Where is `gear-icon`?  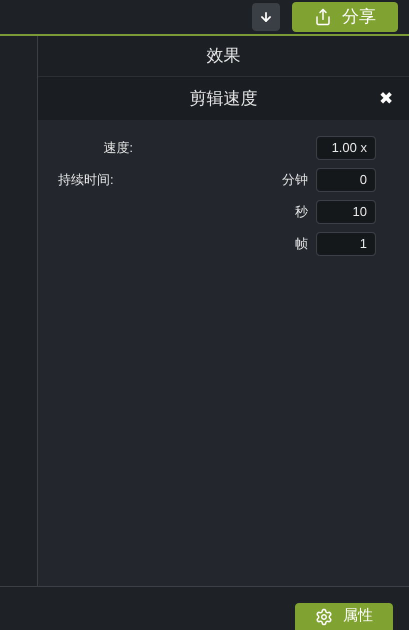
gear-icon is located at coordinates (324, 617).